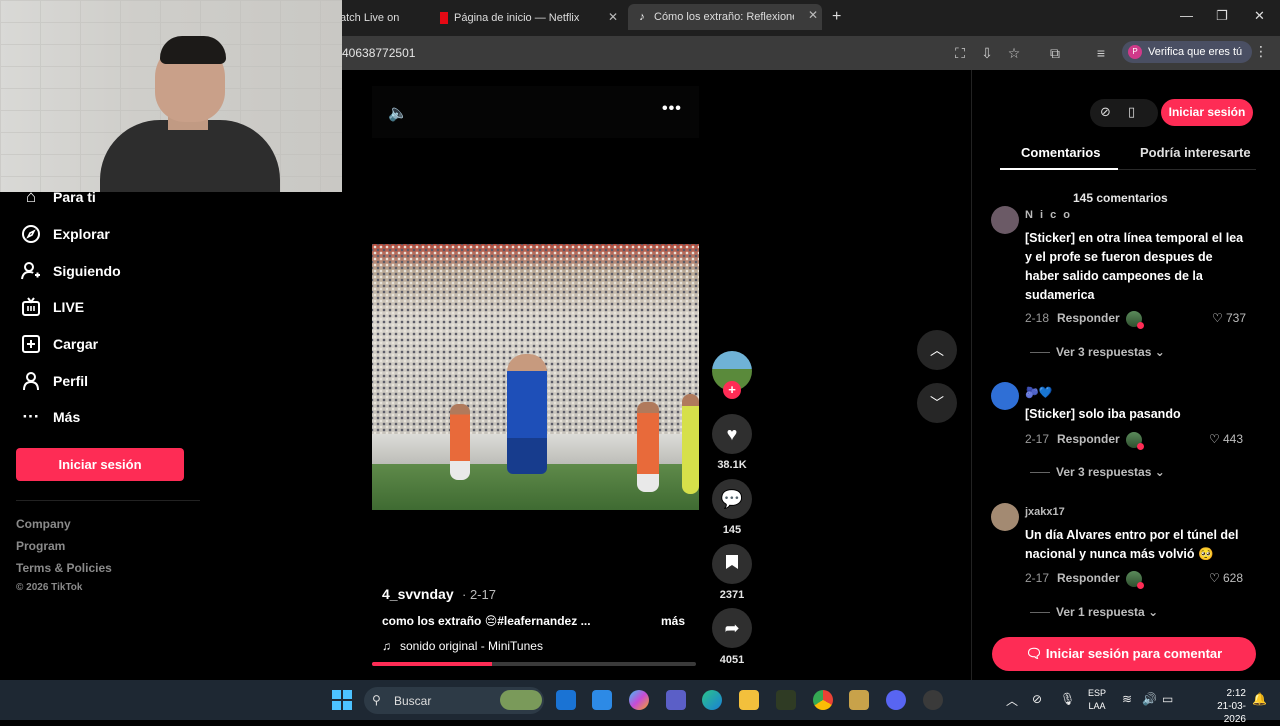 The image size is (1280, 726). What do you see at coordinates (1059, 169) in the screenshot?
I see `active-tab-indicator` at bounding box center [1059, 169].